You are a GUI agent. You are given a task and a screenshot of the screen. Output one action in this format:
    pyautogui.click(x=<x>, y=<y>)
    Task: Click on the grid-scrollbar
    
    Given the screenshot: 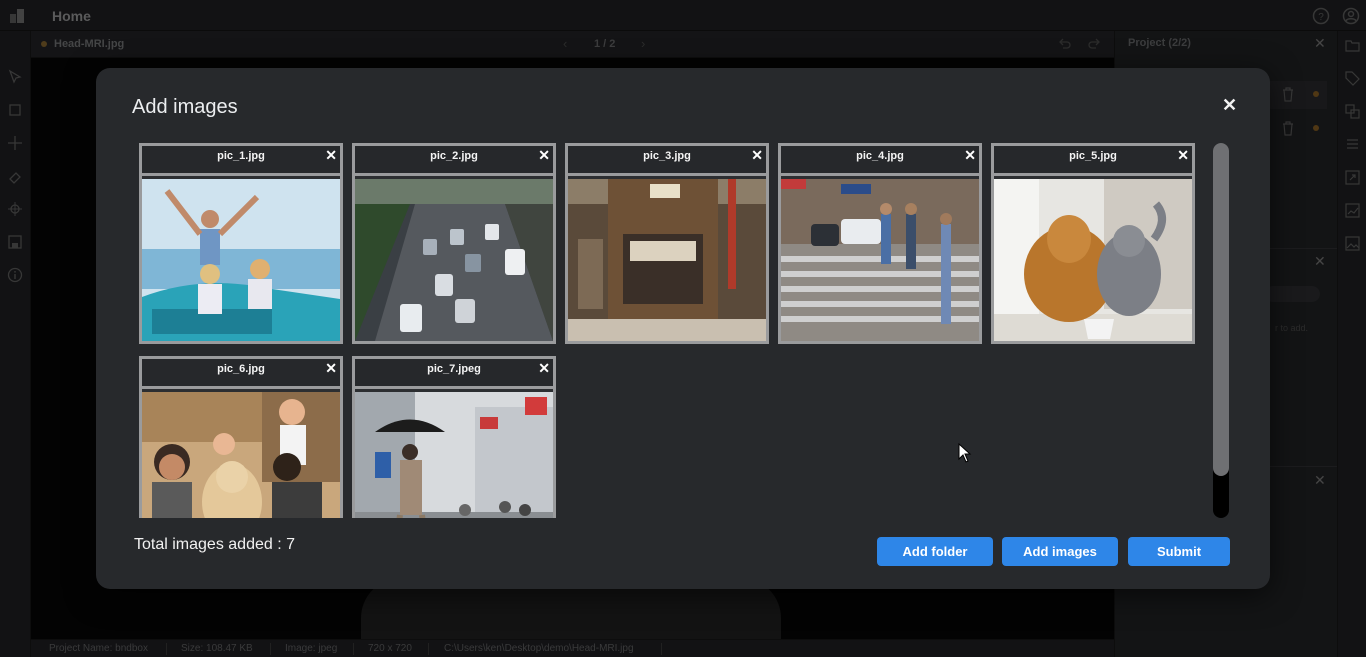 What is the action you would take?
    pyautogui.click(x=1221, y=330)
    